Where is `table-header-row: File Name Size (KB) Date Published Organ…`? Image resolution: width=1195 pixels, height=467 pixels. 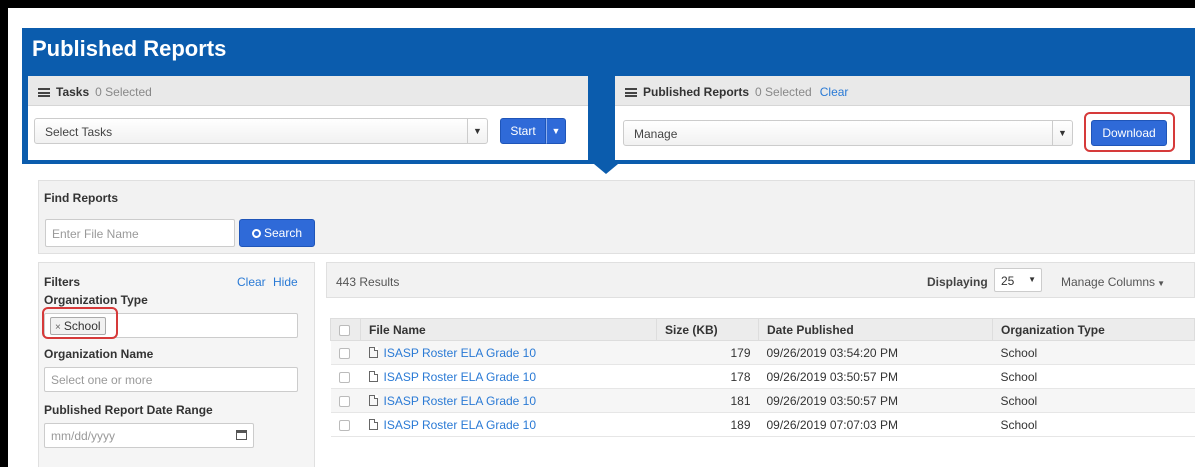 table-header-row: File Name Size (KB) Date Published Organ… is located at coordinates (762, 329).